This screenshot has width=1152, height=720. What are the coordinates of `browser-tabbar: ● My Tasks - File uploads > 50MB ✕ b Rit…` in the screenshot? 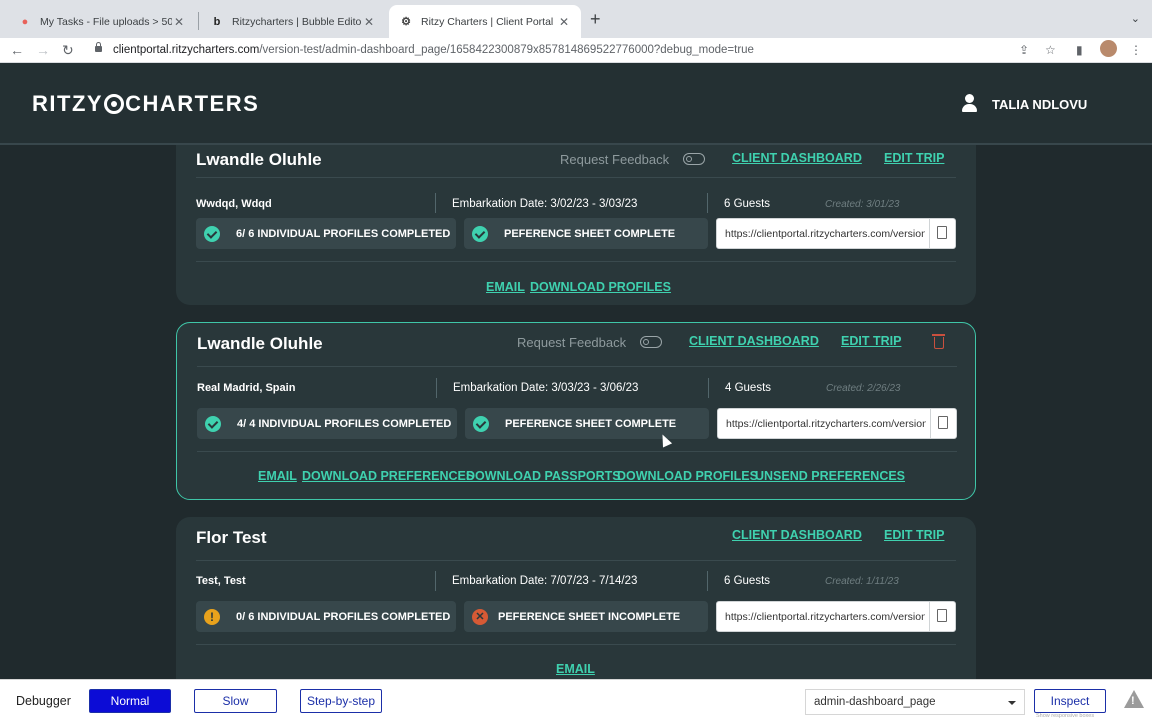 It's located at (576, 19).